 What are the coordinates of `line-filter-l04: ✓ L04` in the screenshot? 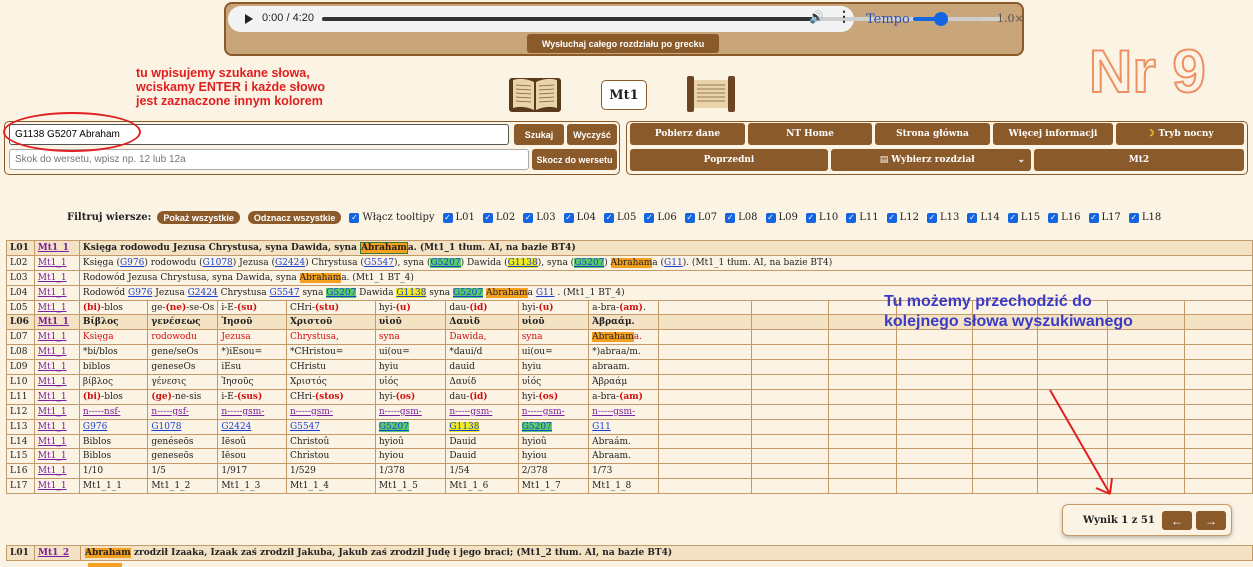 It's located at (579, 217).